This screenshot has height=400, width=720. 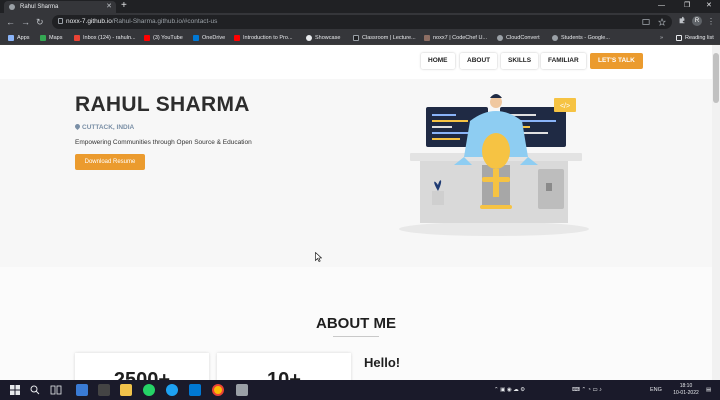 I want to click on stat-card: 10+, so click(x=284, y=366).